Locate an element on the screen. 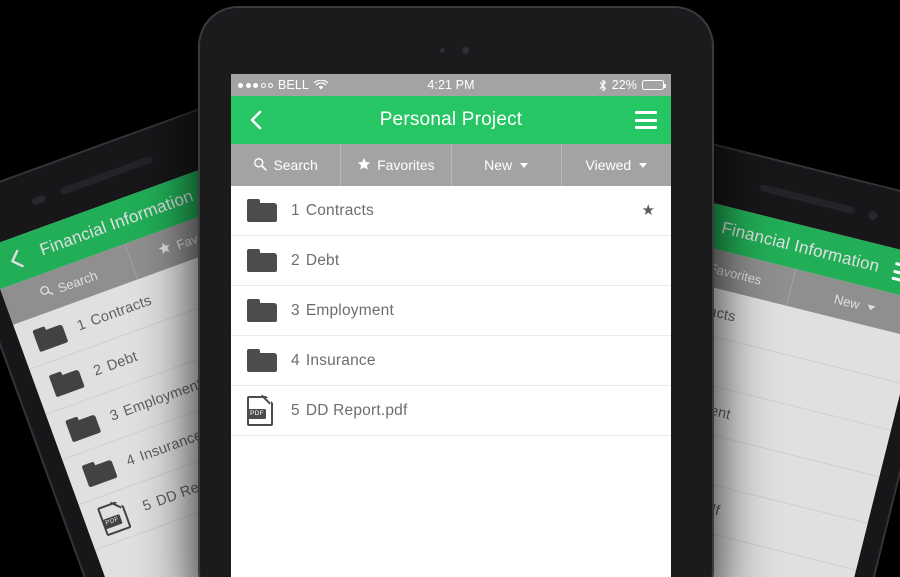 Image resolution: width=900 pixels, height=577 pixels. signal-strength-icon is located at coordinates (255, 85).